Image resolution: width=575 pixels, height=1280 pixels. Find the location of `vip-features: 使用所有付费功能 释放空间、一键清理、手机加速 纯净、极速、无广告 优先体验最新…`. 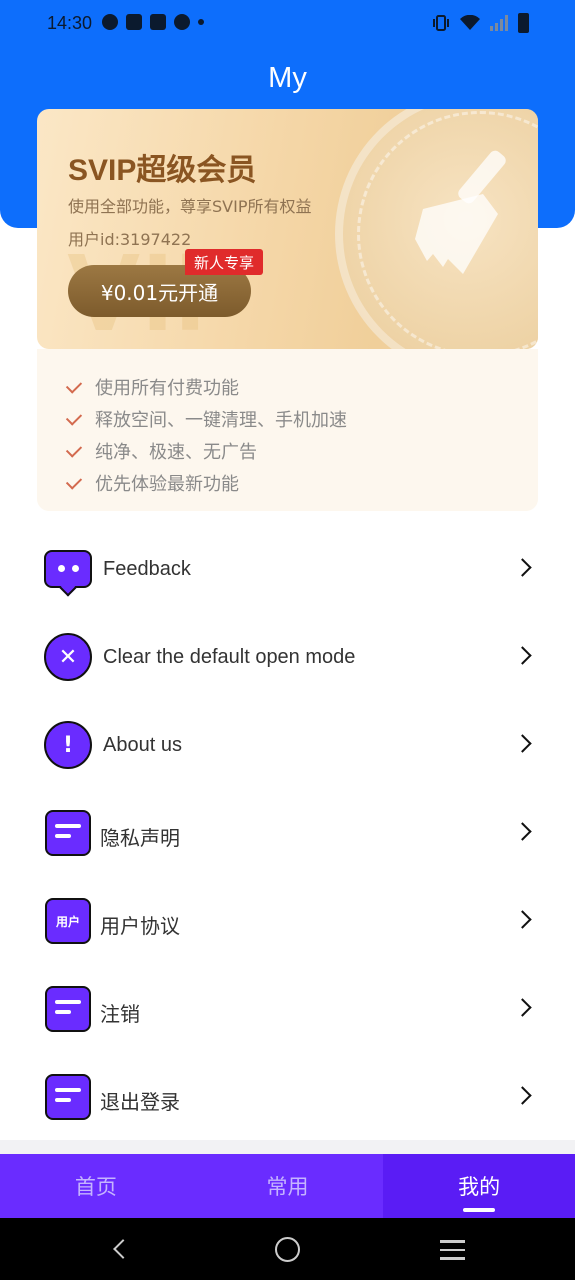

vip-features: 使用所有付费功能 释放空间、一键清理、手机加速 纯净、极速、无广告 优先体验最新… is located at coordinates (287, 430).